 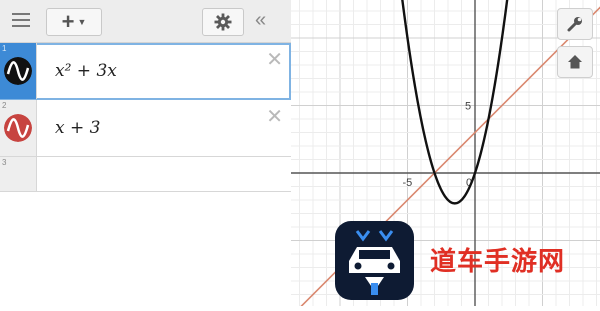 What do you see at coordinates (4, 105) in the screenshot?
I see `row-index: 2` at bounding box center [4, 105].